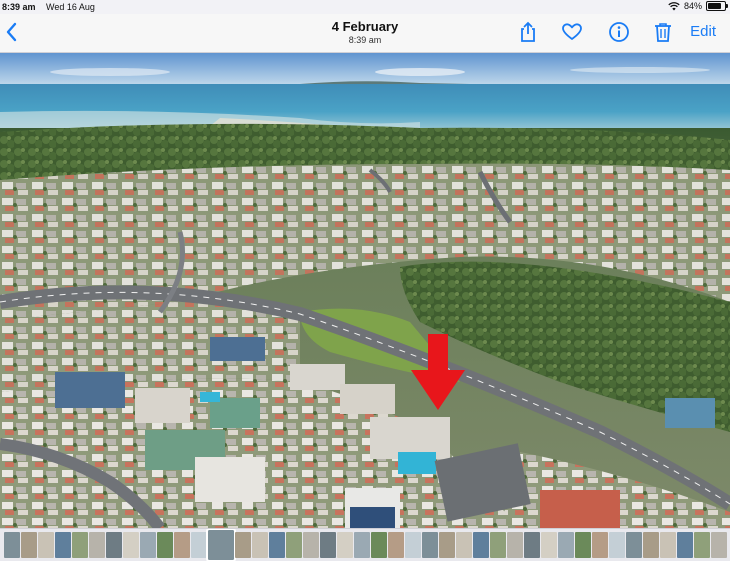  I want to click on thumbnail-strip, so click(365, 544).